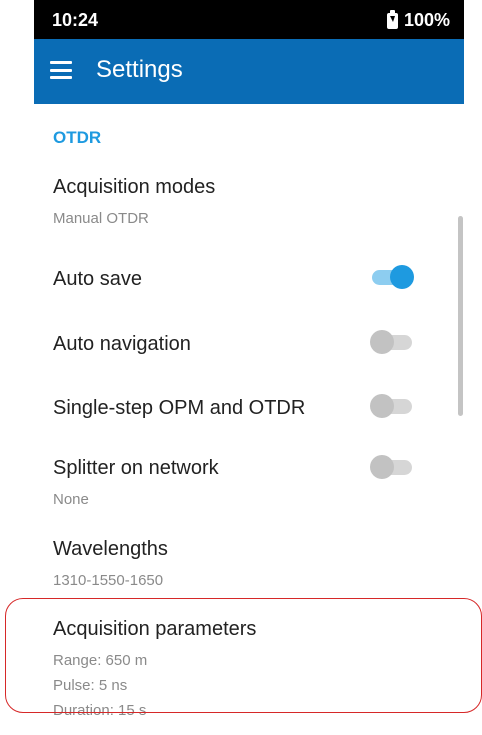 The width and height of the screenshot is (482, 735). I want to click on auto-save-toggle, so click(394, 277).